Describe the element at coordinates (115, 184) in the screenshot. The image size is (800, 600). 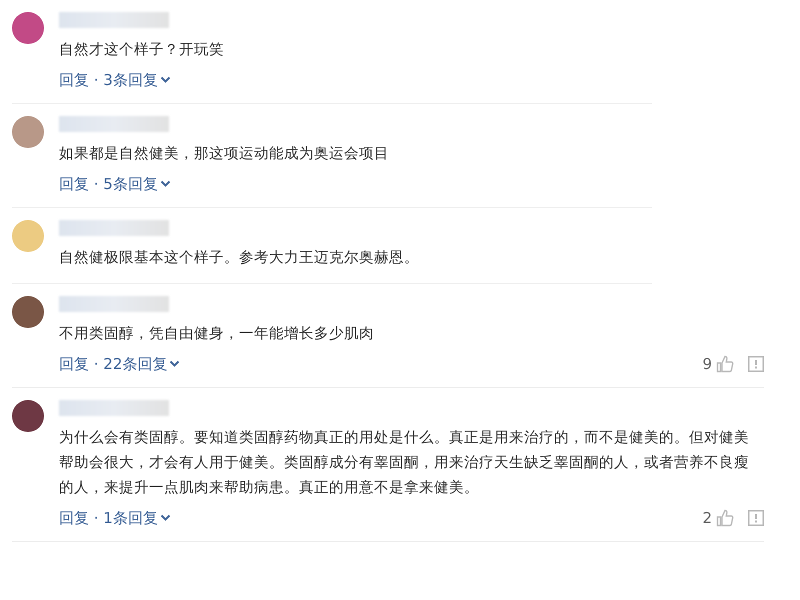
I see `replies-link: 回复 · 5条回复` at that location.